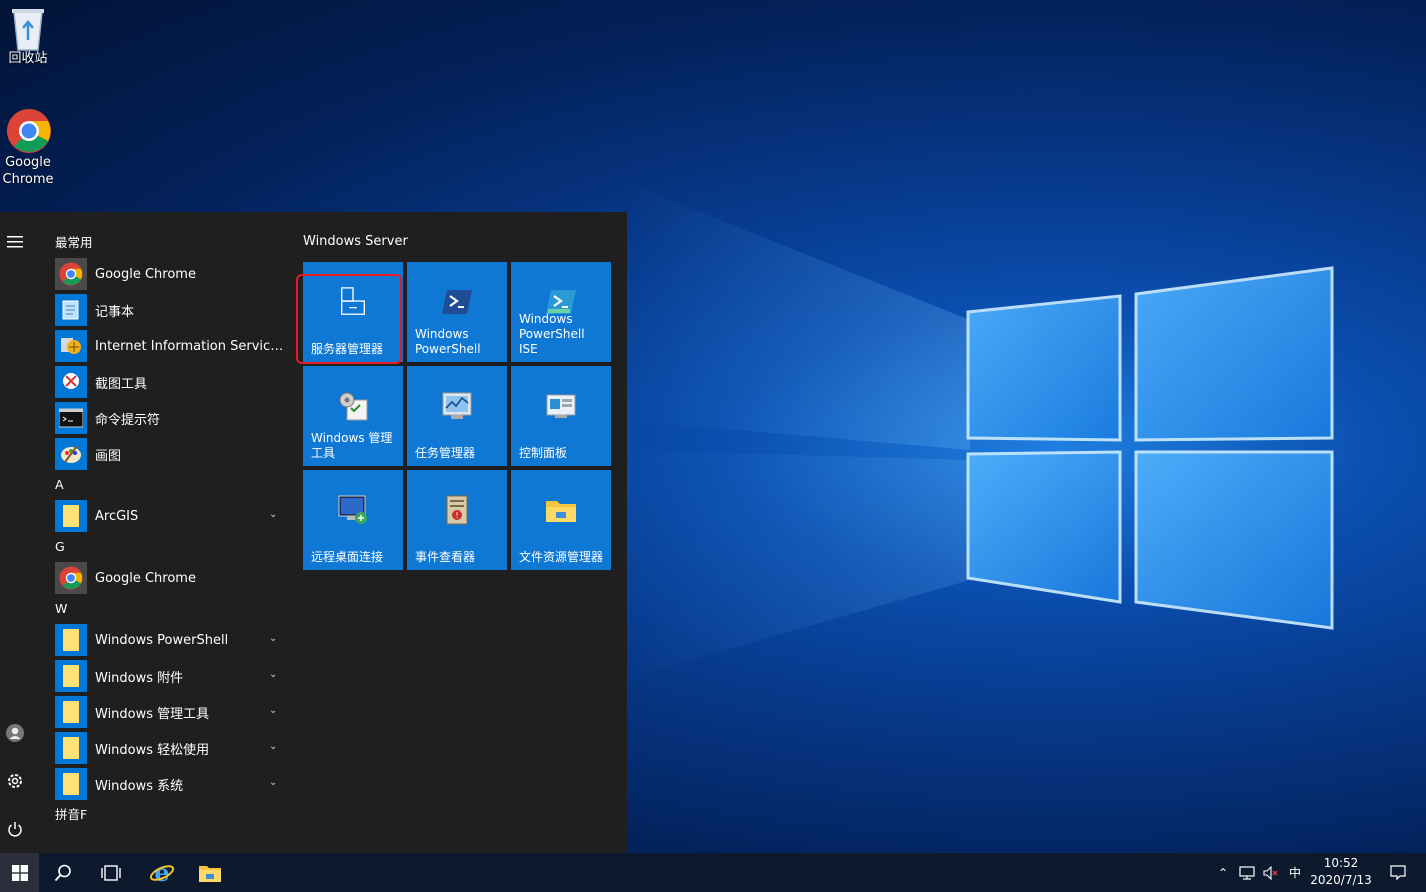 Image resolution: width=1426 pixels, height=892 pixels. What do you see at coordinates (1150, 448) in the screenshot?
I see `windows-logo-wallpaper` at bounding box center [1150, 448].